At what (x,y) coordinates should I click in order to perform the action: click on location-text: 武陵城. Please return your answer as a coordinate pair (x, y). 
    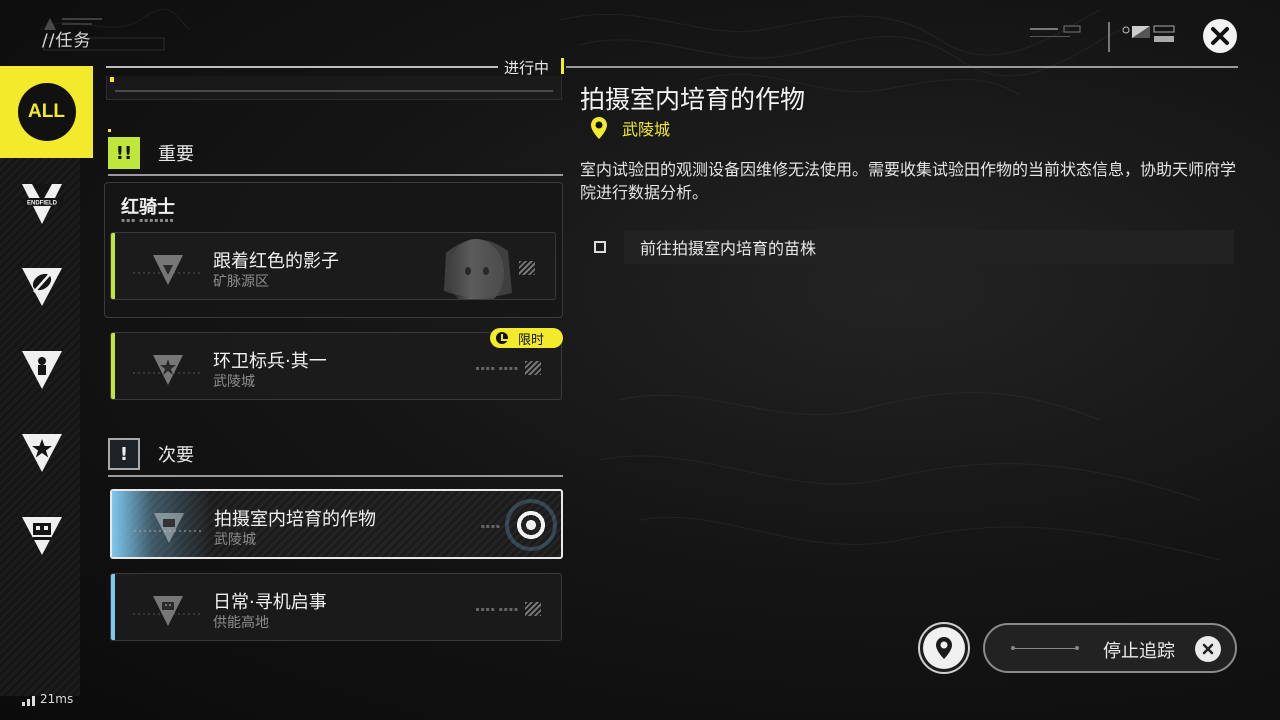
    Looking at the image, I should click on (646, 129).